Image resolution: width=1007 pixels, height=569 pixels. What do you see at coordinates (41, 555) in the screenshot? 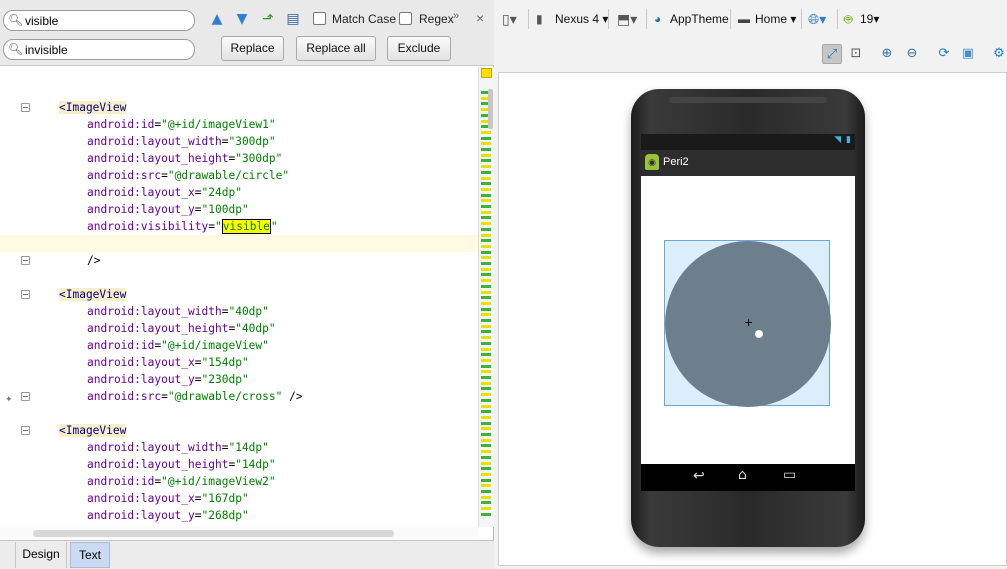
I see `tab-design: Design` at bounding box center [41, 555].